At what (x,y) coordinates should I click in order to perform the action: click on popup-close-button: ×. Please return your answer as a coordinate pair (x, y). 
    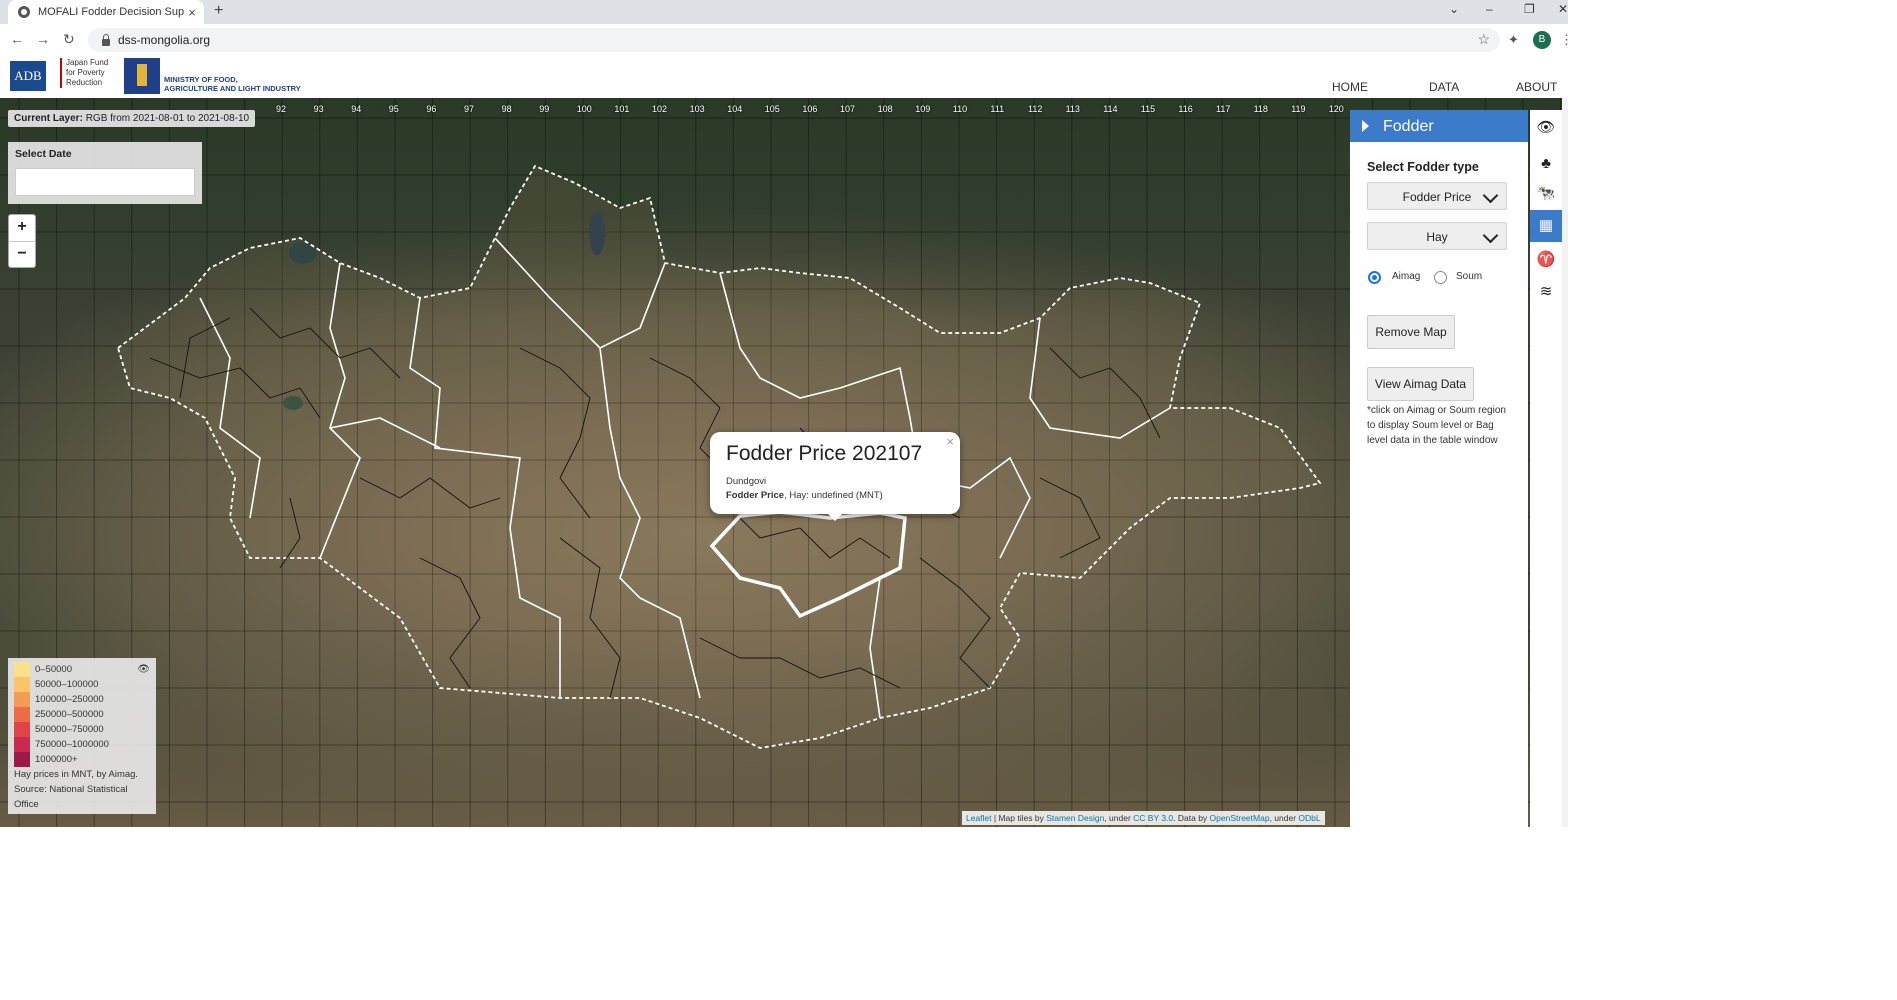
    Looking at the image, I should click on (950, 441).